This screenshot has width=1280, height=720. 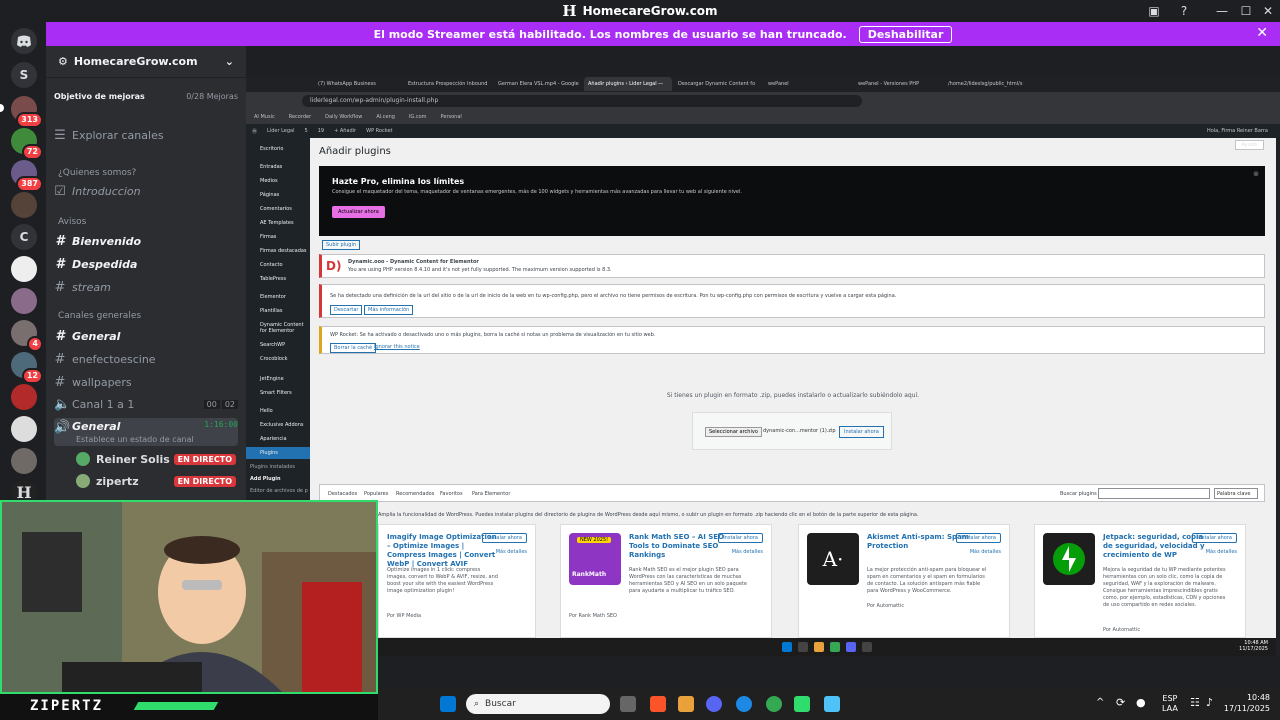 I want to click on brave-icon, so click(x=658, y=704).